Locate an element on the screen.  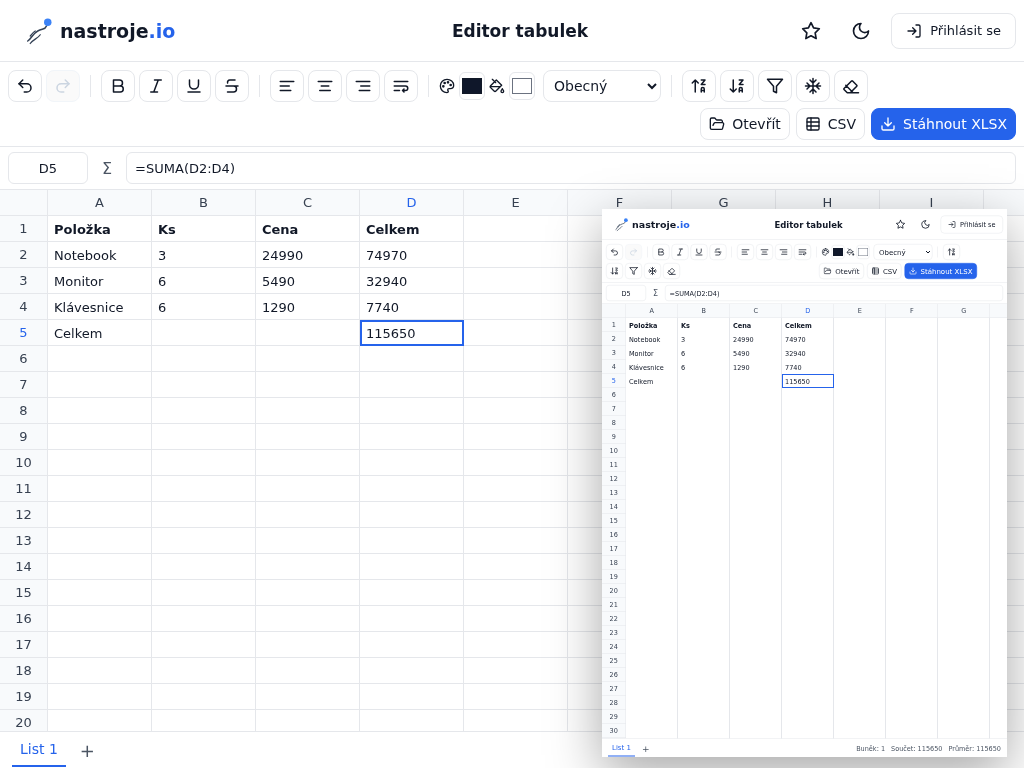
table-cell-text: Cena is located at coordinates (280, 229).